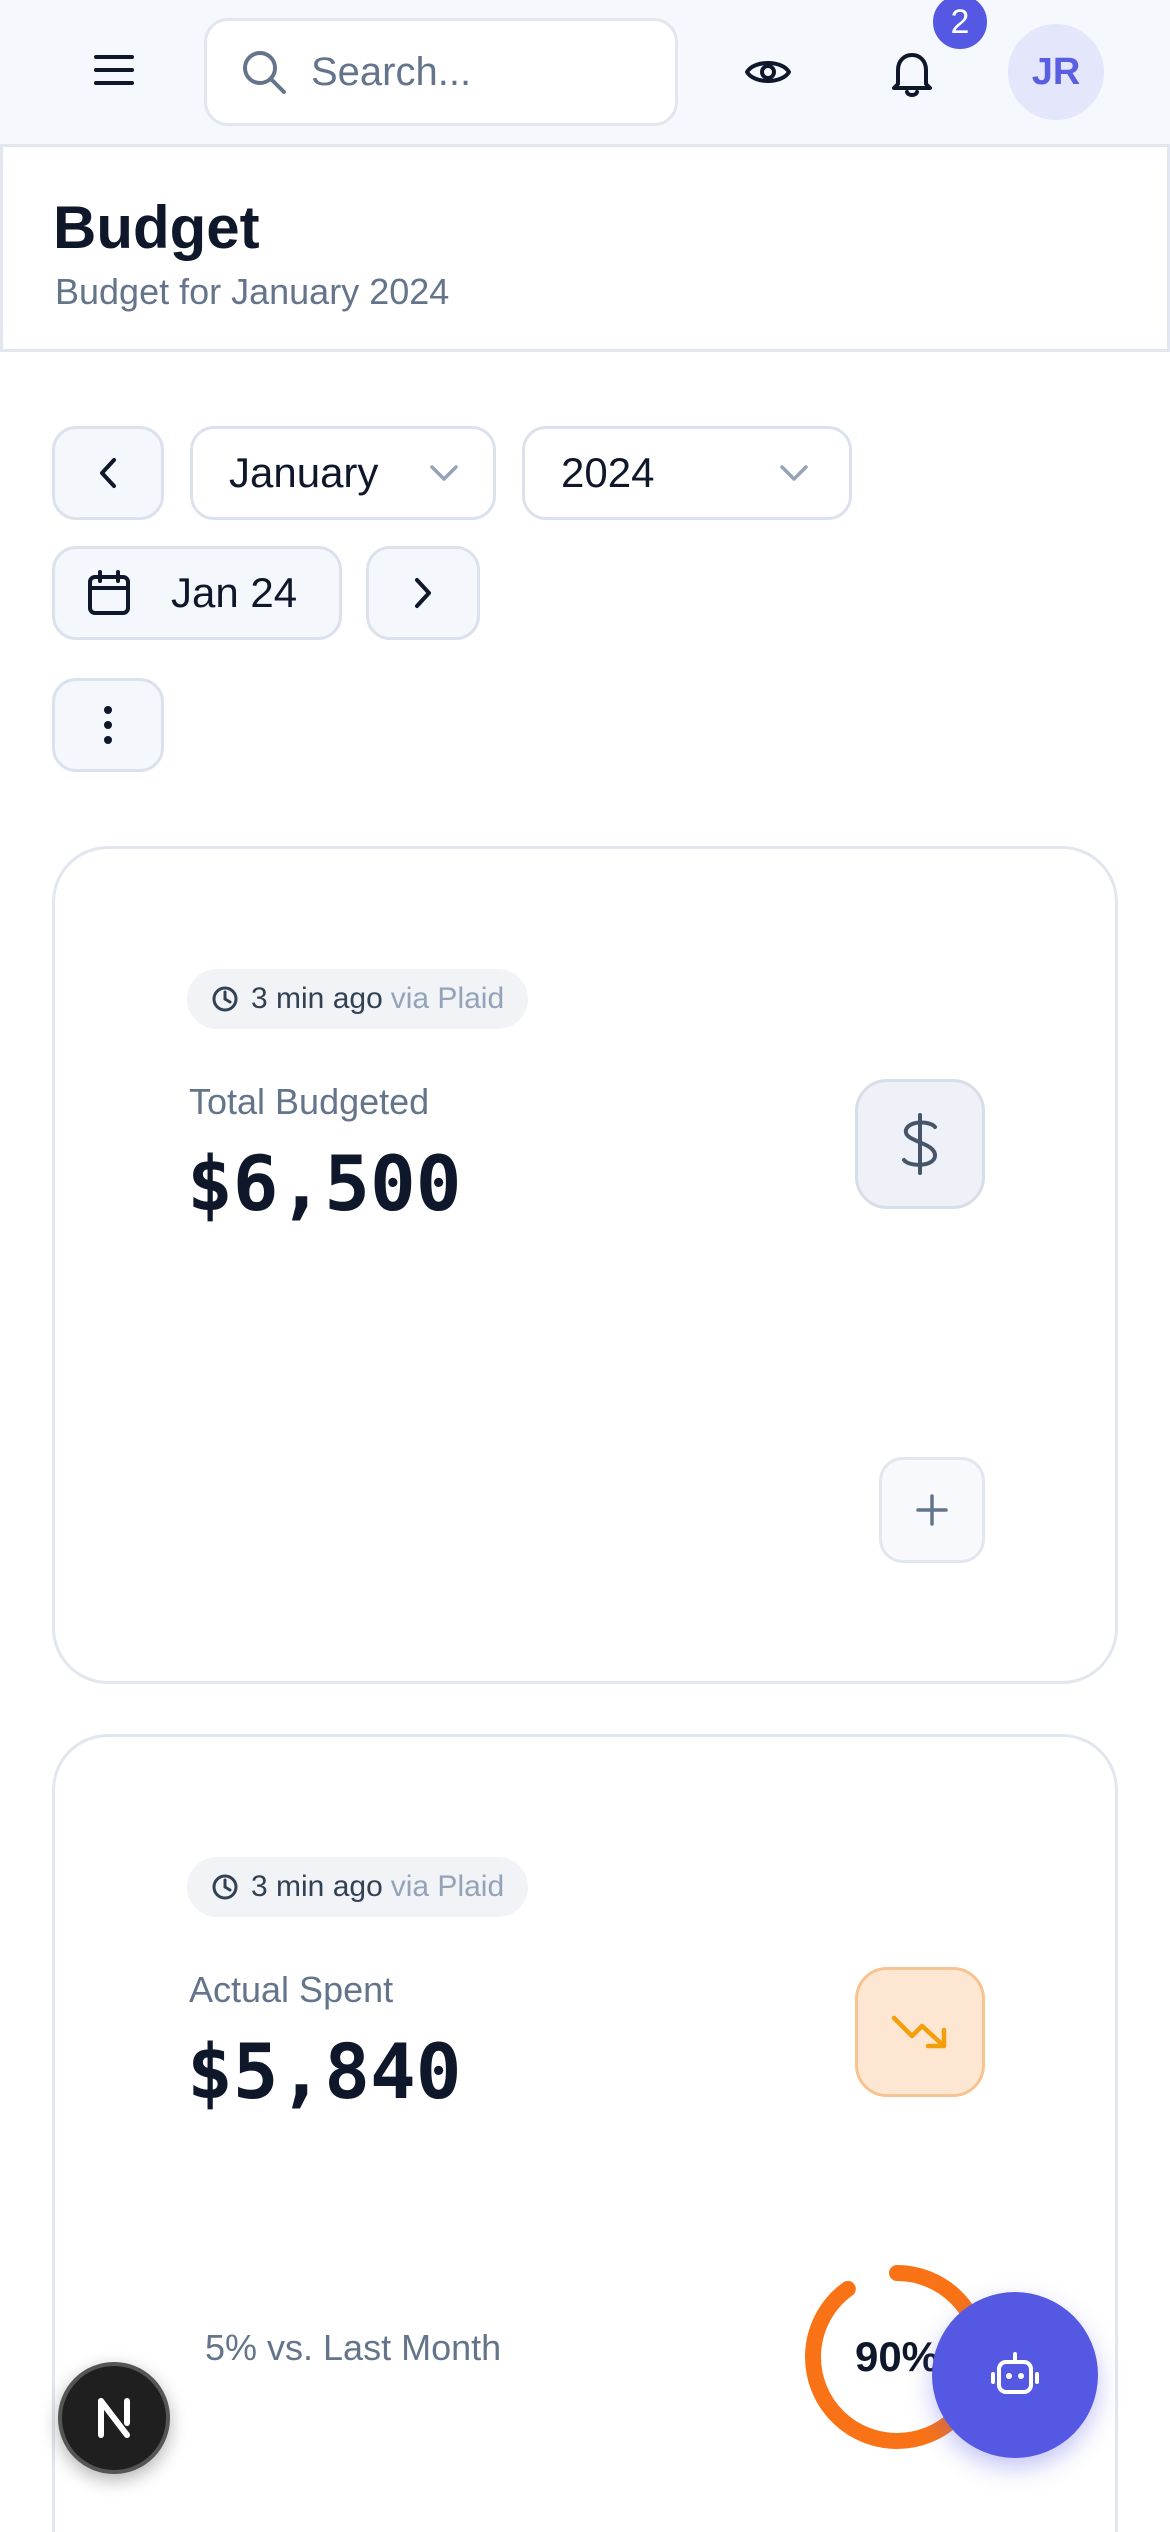 The height and width of the screenshot is (2532, 1170). What do you see at coordinates (897, 2356) in the screenshot?
I see `progress-ring-label: 90%` at bounding box center [897, 2356].